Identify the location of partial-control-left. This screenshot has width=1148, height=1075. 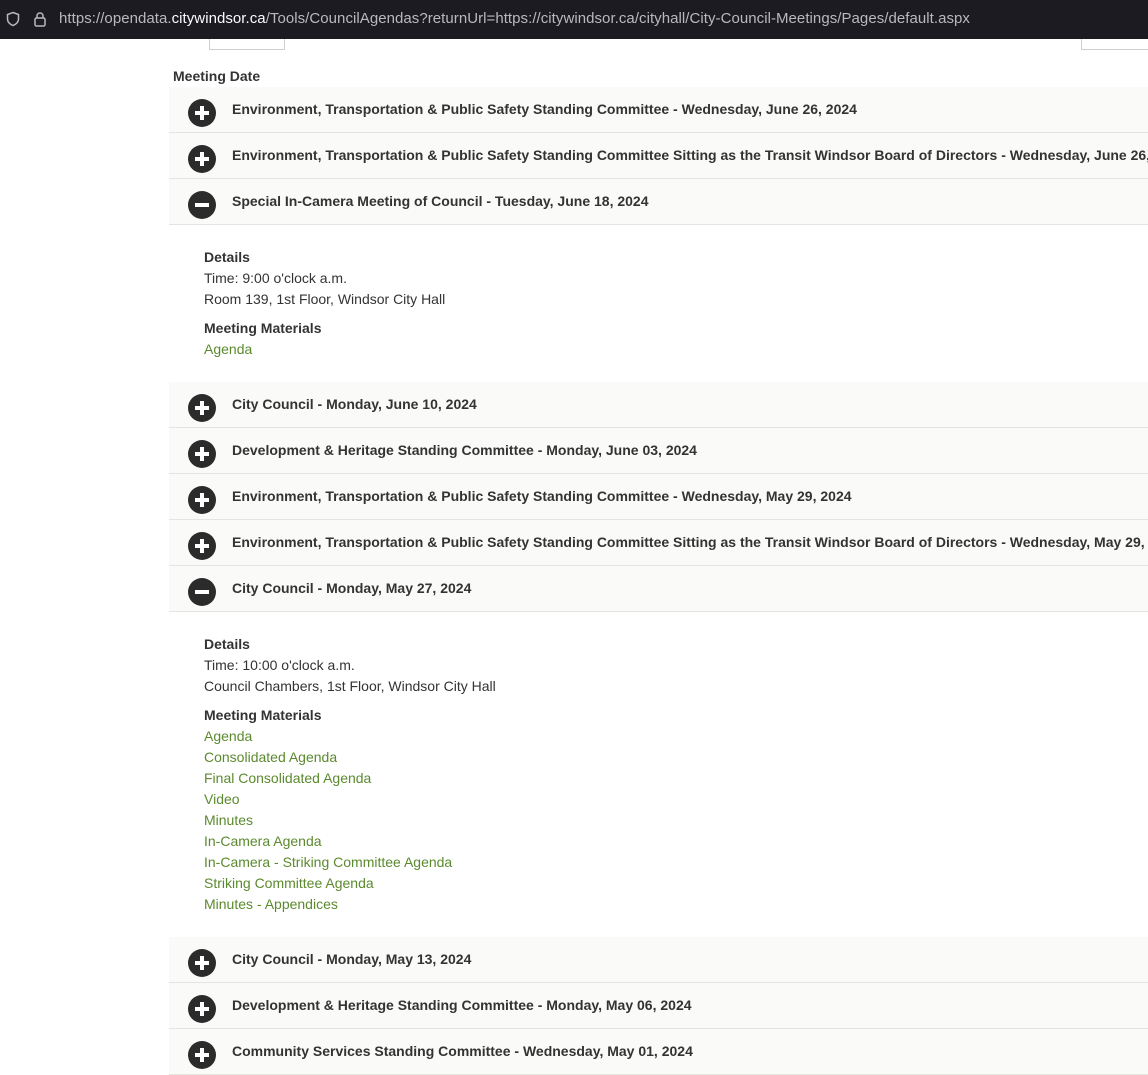
(247, 44).